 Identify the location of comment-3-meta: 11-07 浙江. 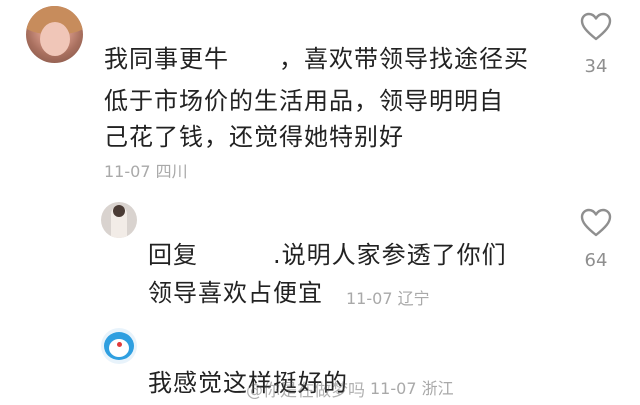
(412, 387).